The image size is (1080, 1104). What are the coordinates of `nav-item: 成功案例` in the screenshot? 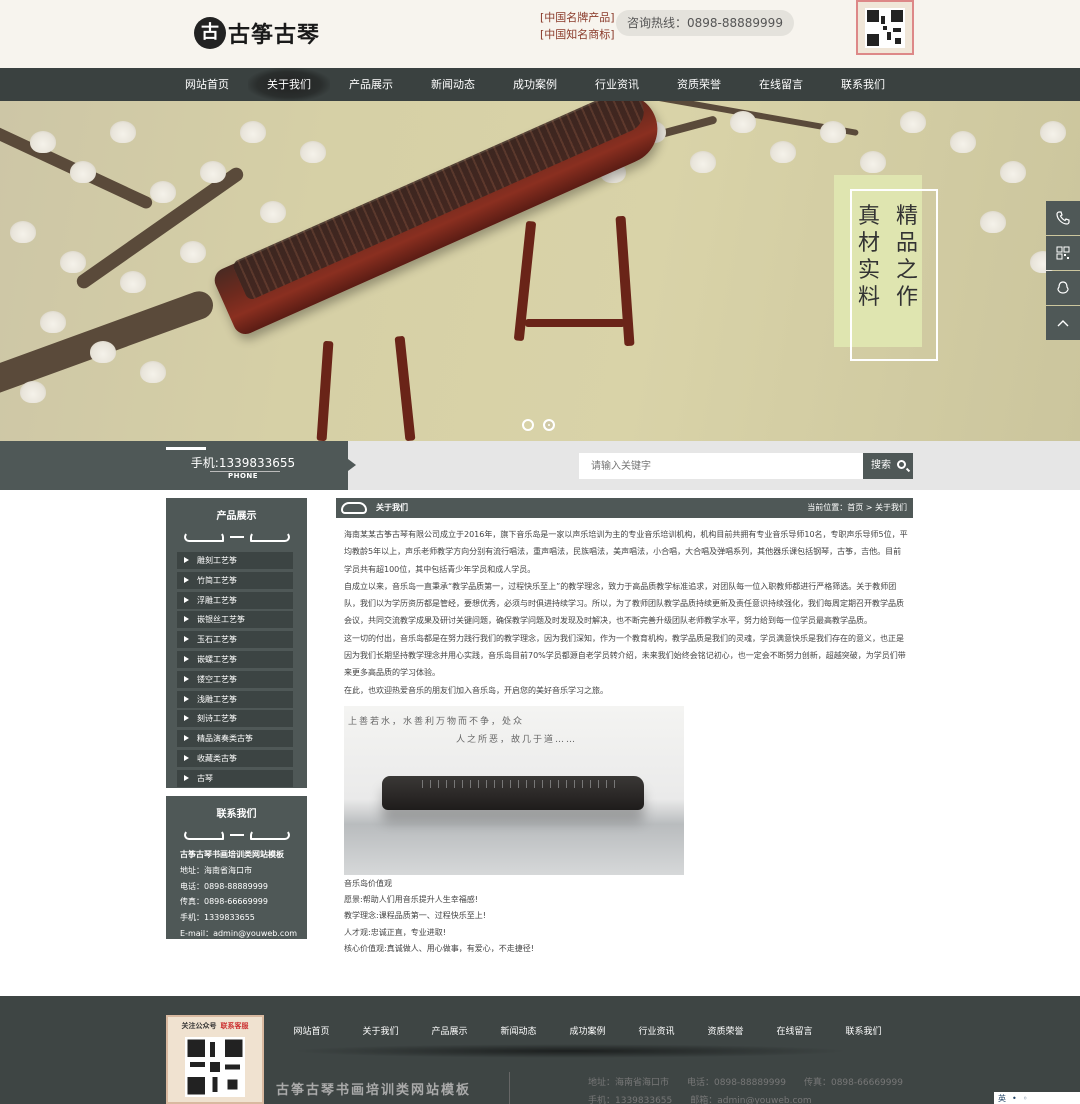 It's located at (535, 84).